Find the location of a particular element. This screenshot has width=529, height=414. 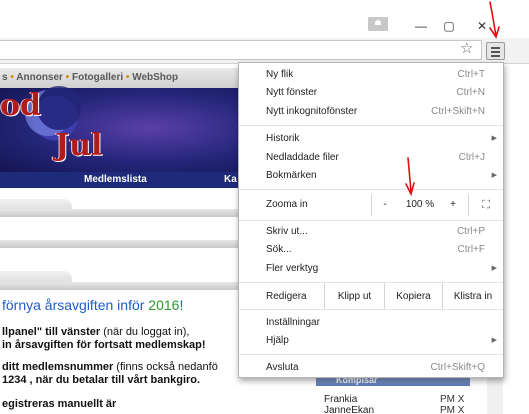

annotation-arrow-menu is located at coordinates (494, 20).